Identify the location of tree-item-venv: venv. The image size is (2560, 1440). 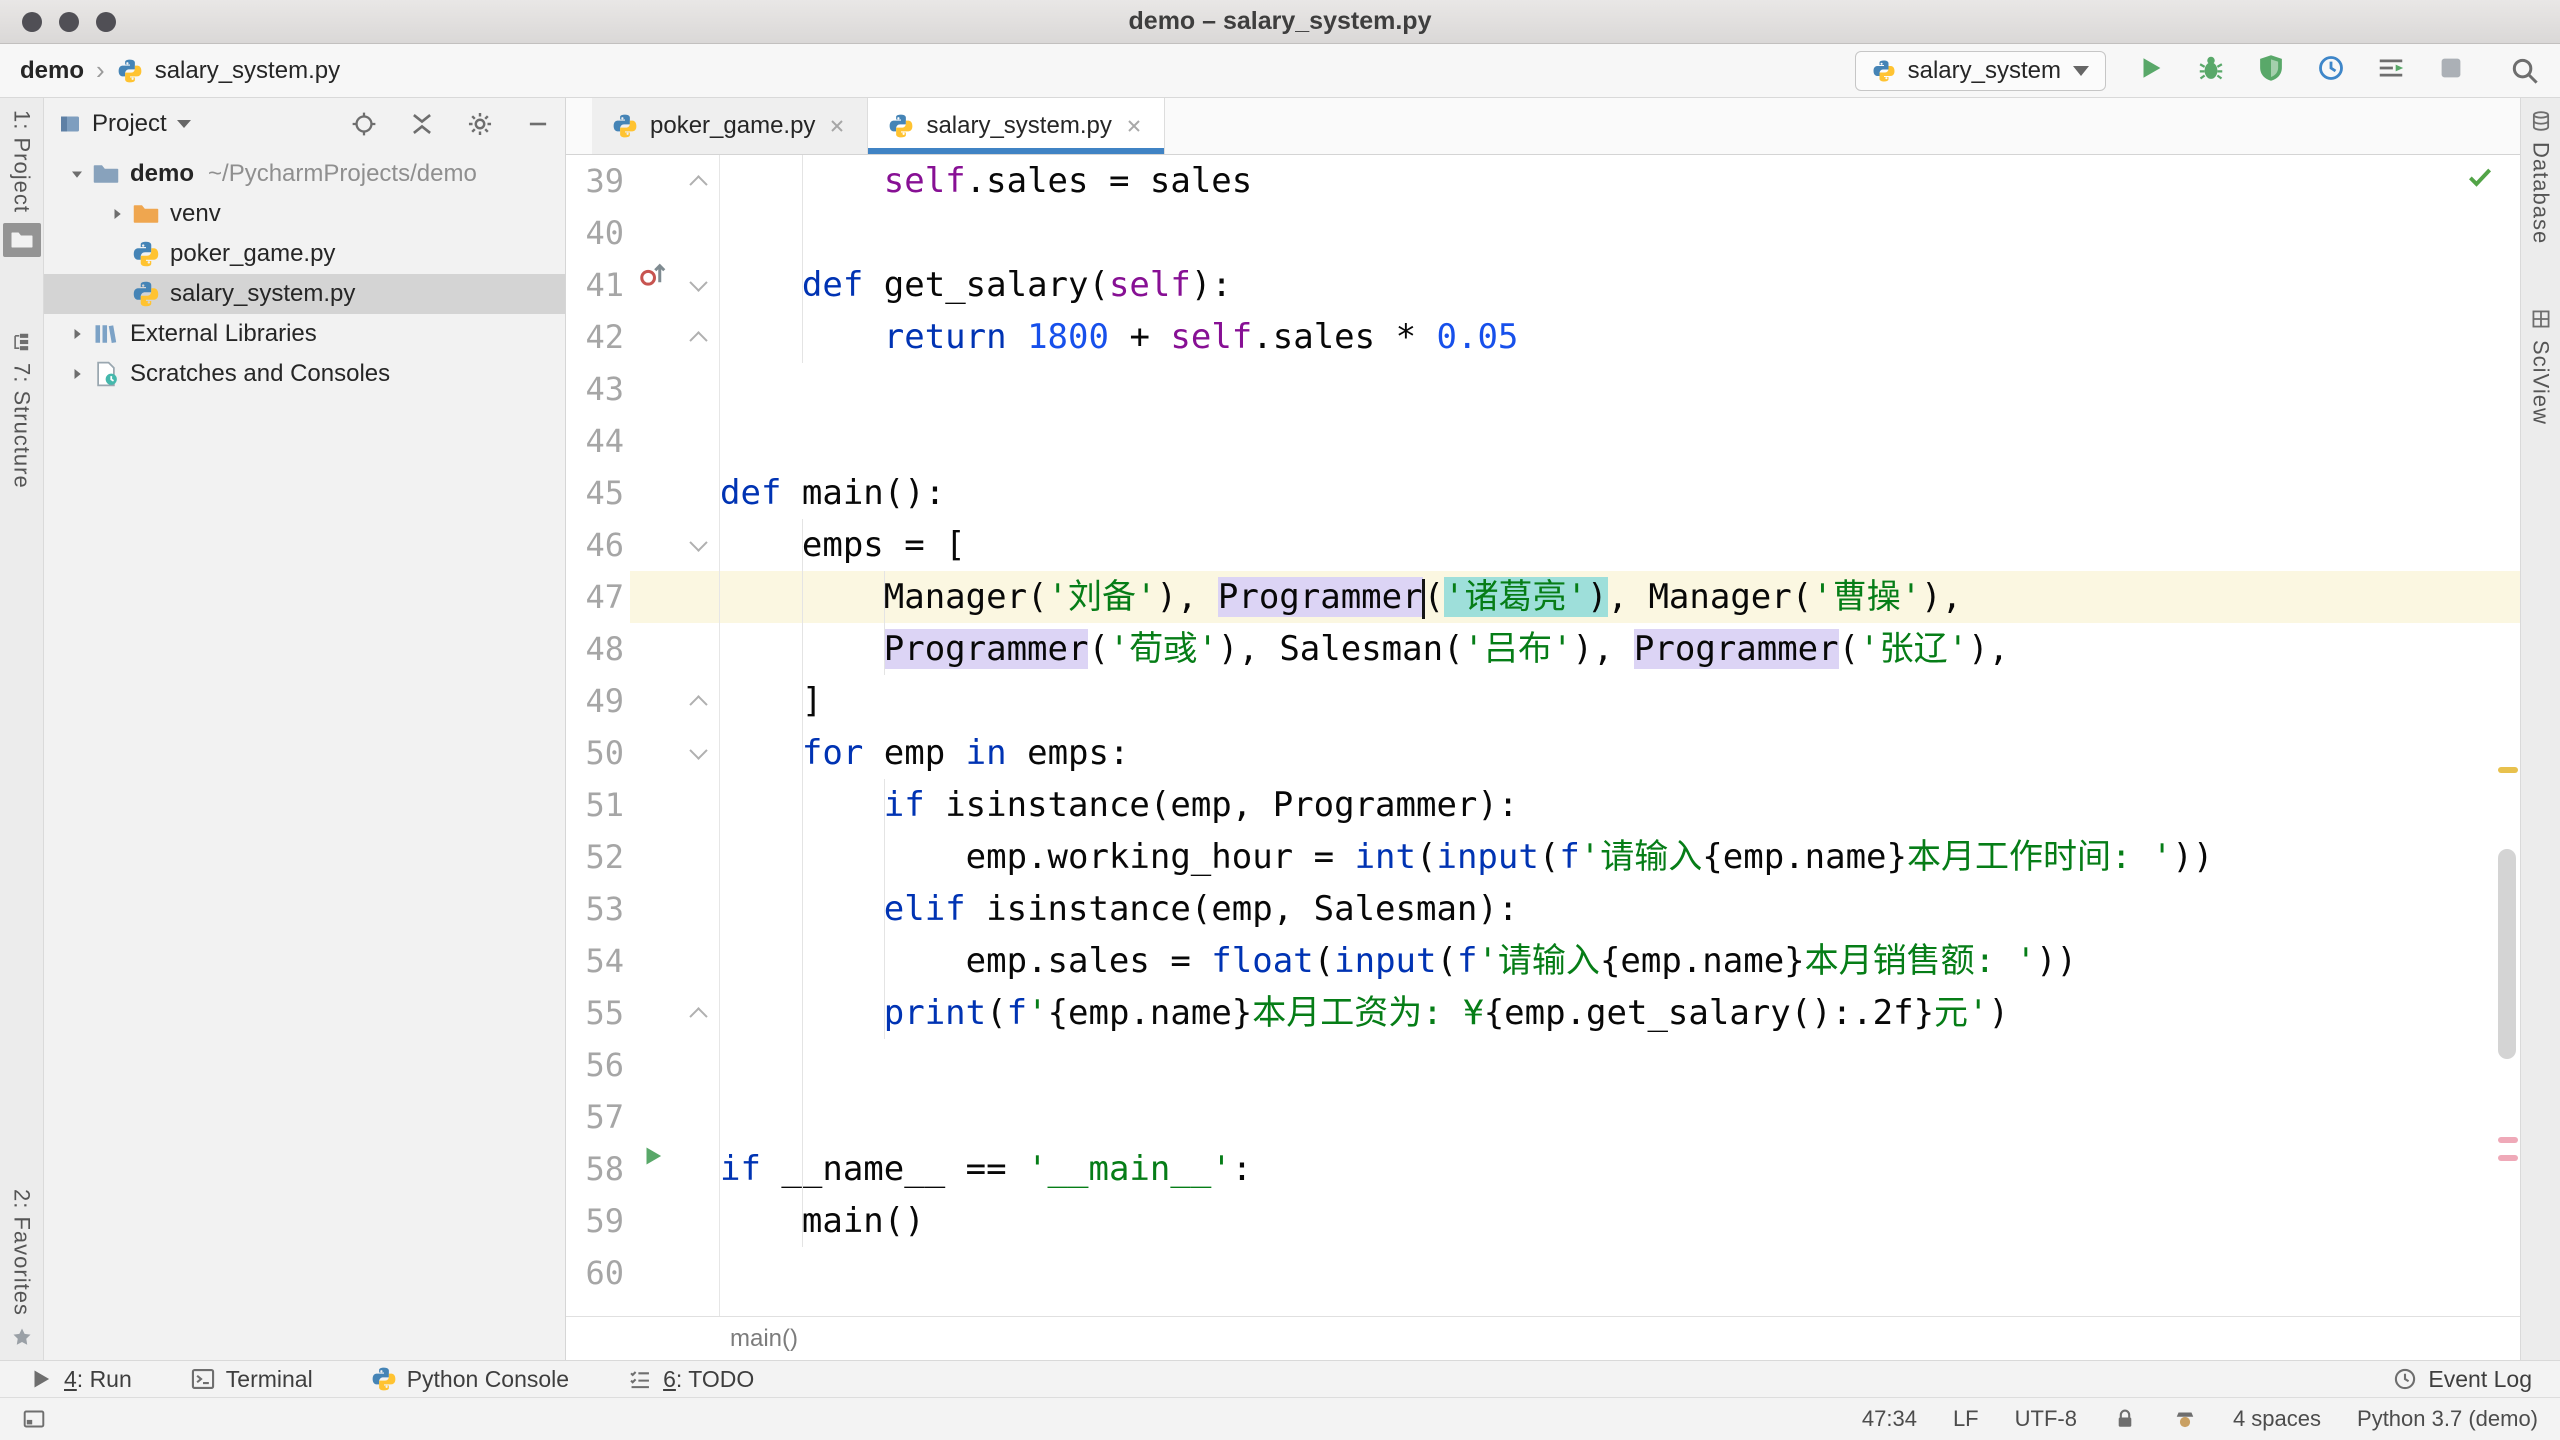
(304, 214).